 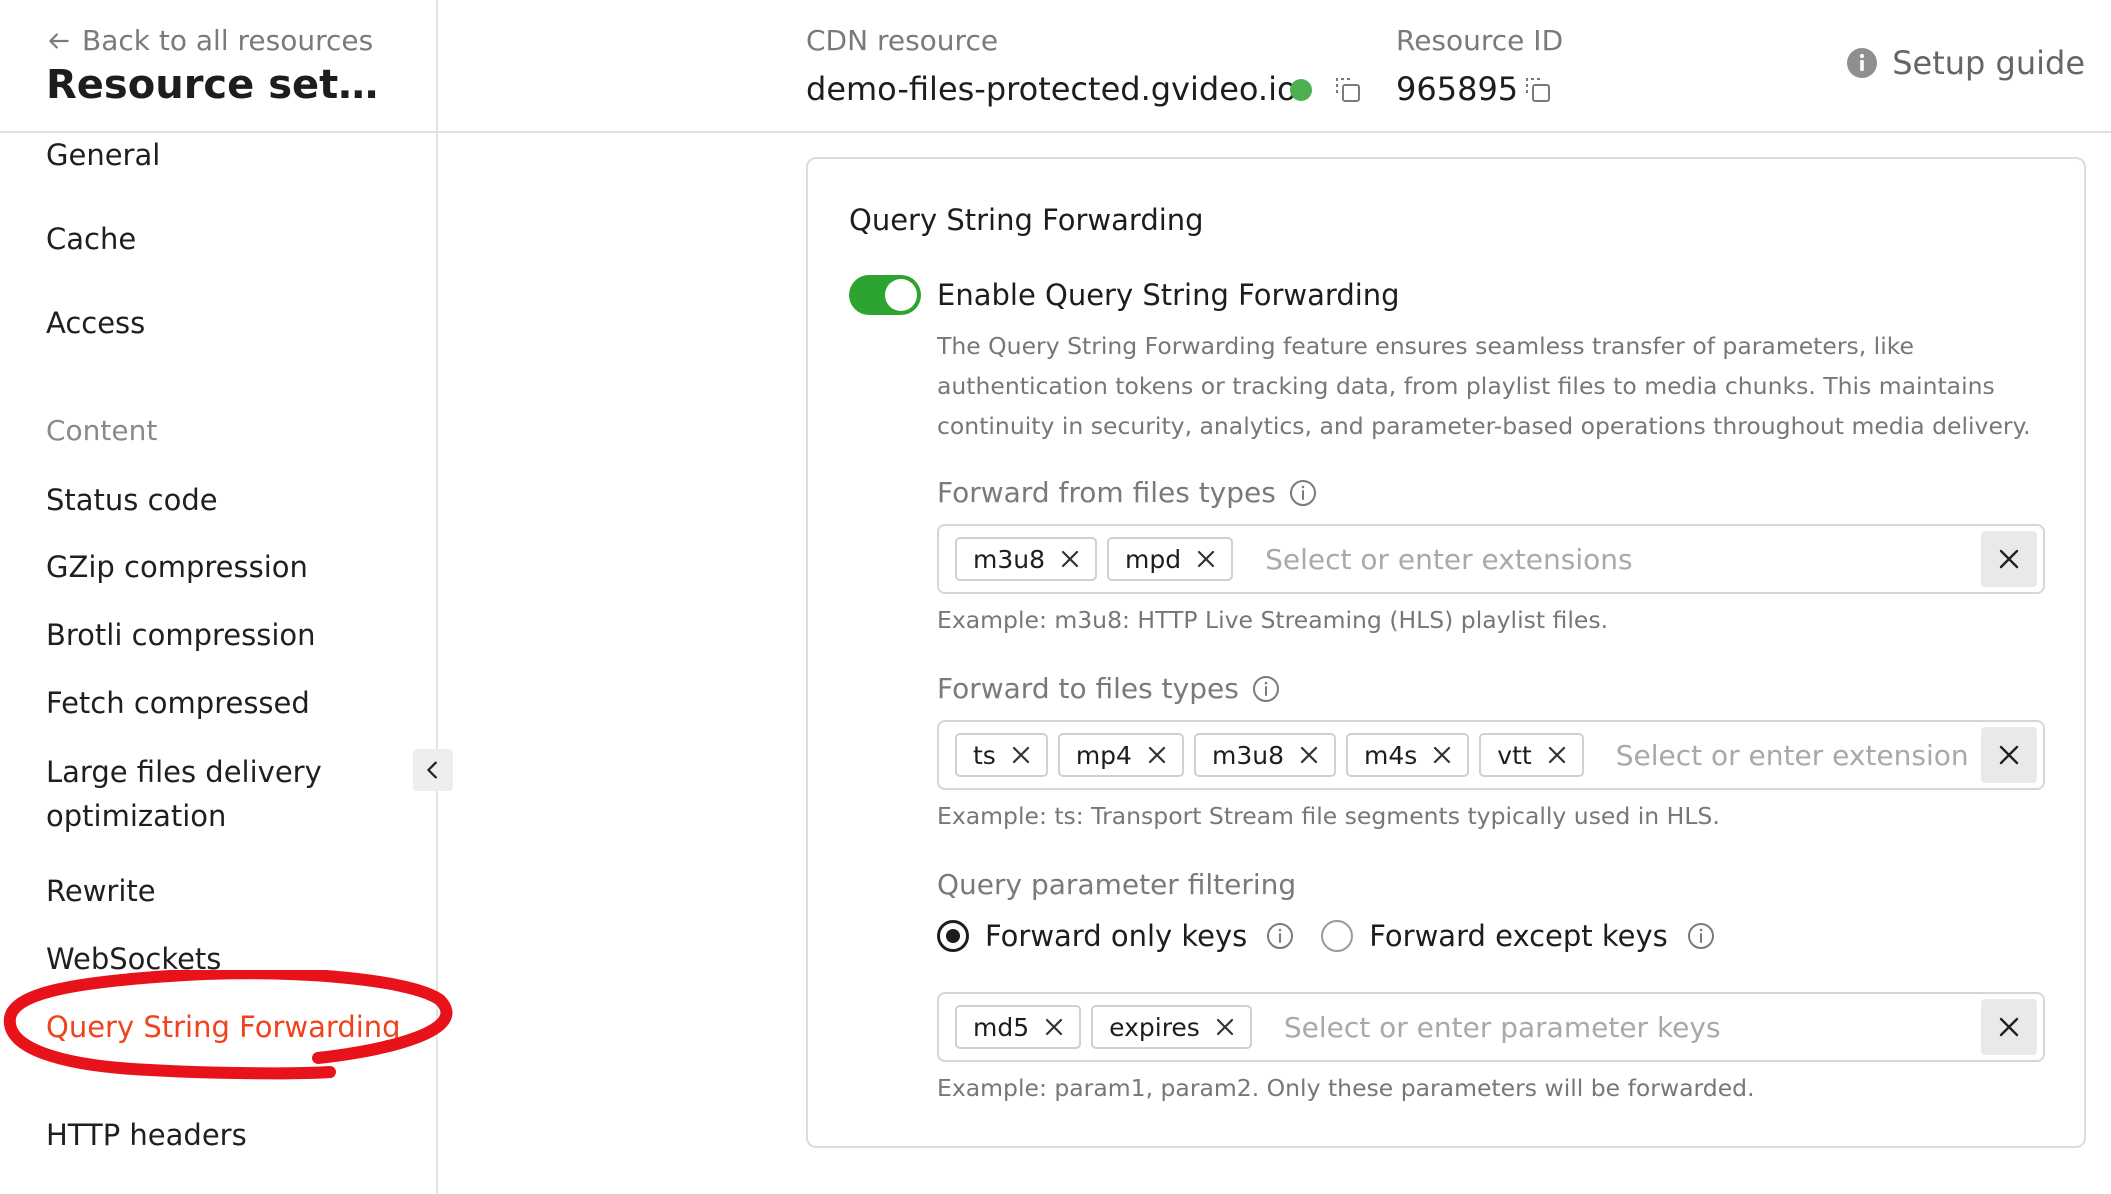 What do you see at coordinates (95, 323) in the screenshot?
I see `sidebar-item-access: Access` at bounding box center [95, 323].